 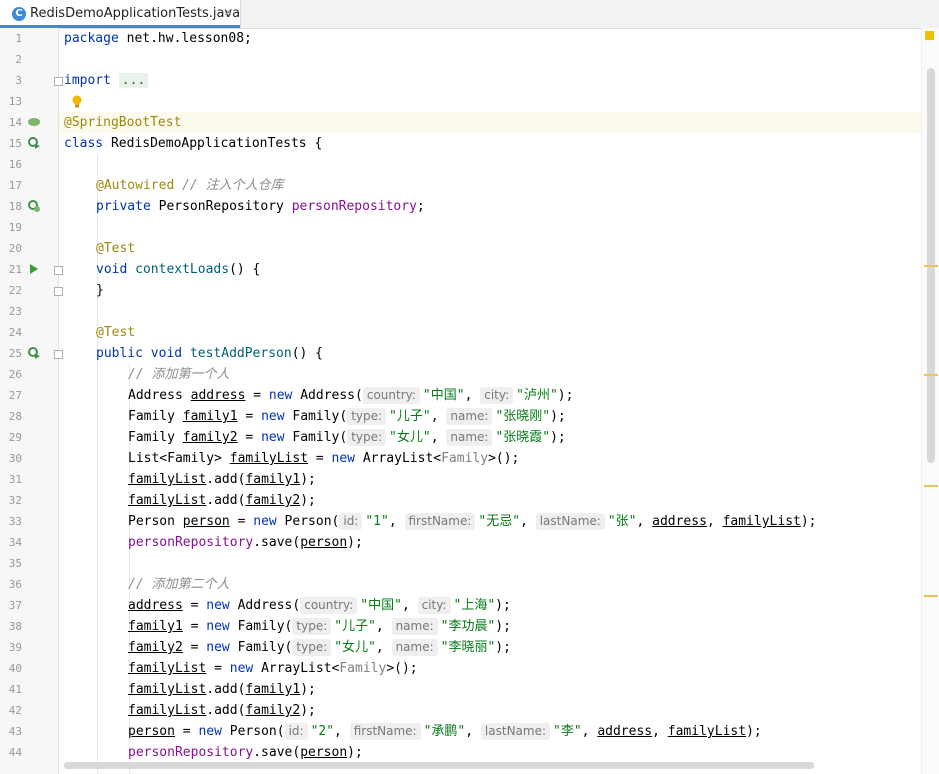 What do you see at coordinates (15, 143) in the screenshot?
I see `line-number: 15` at bounding box center [15, 143].